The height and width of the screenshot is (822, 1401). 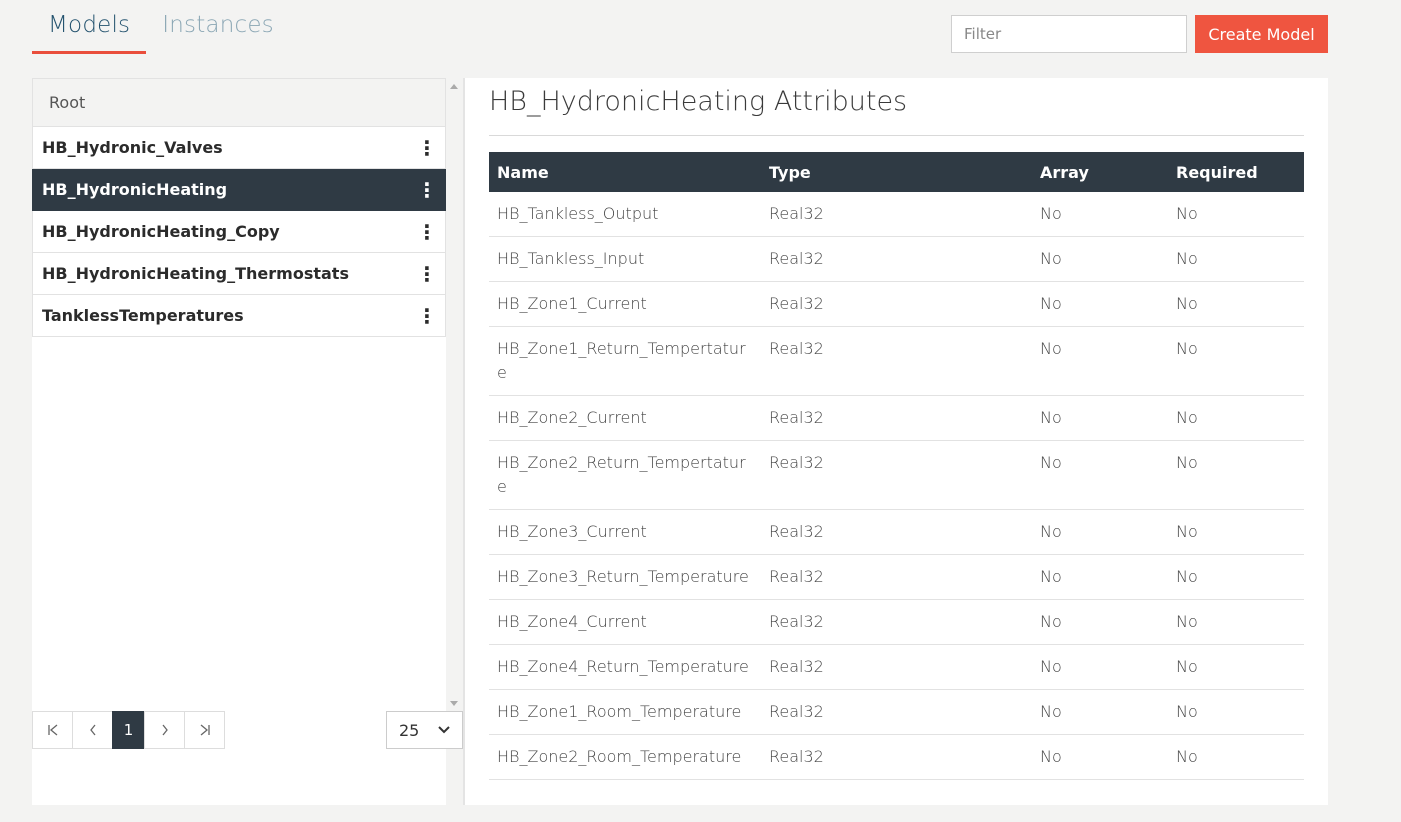 I want to click on table-row: HB_Zone3_Current Real32 No No, so click(x=896, y=532).